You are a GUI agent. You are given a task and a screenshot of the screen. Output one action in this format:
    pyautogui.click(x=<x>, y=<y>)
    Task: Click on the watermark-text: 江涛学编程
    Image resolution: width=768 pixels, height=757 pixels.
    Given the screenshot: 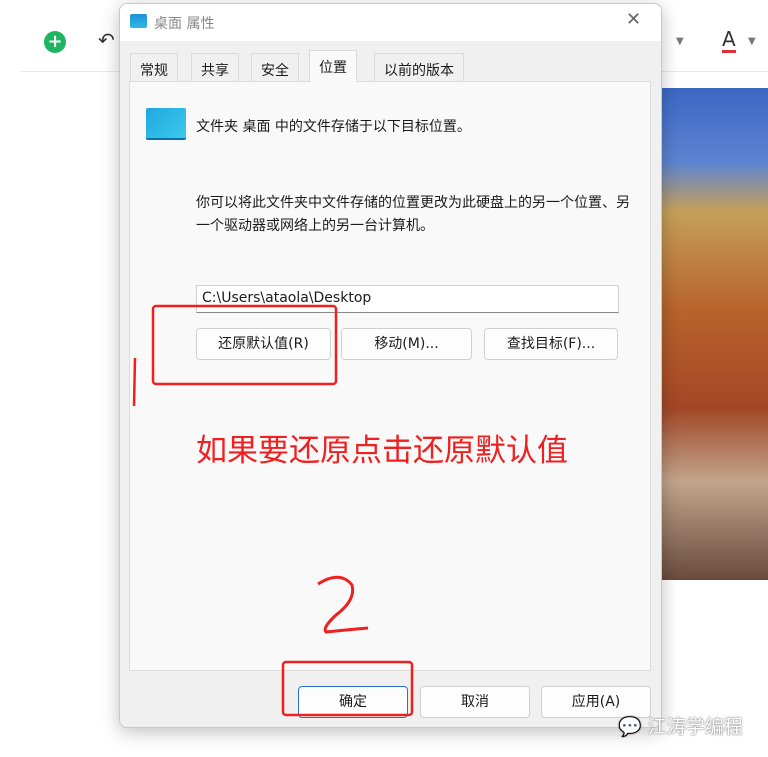 What is the action you would take?
    pyautogui.click(x=695, y=727)
    